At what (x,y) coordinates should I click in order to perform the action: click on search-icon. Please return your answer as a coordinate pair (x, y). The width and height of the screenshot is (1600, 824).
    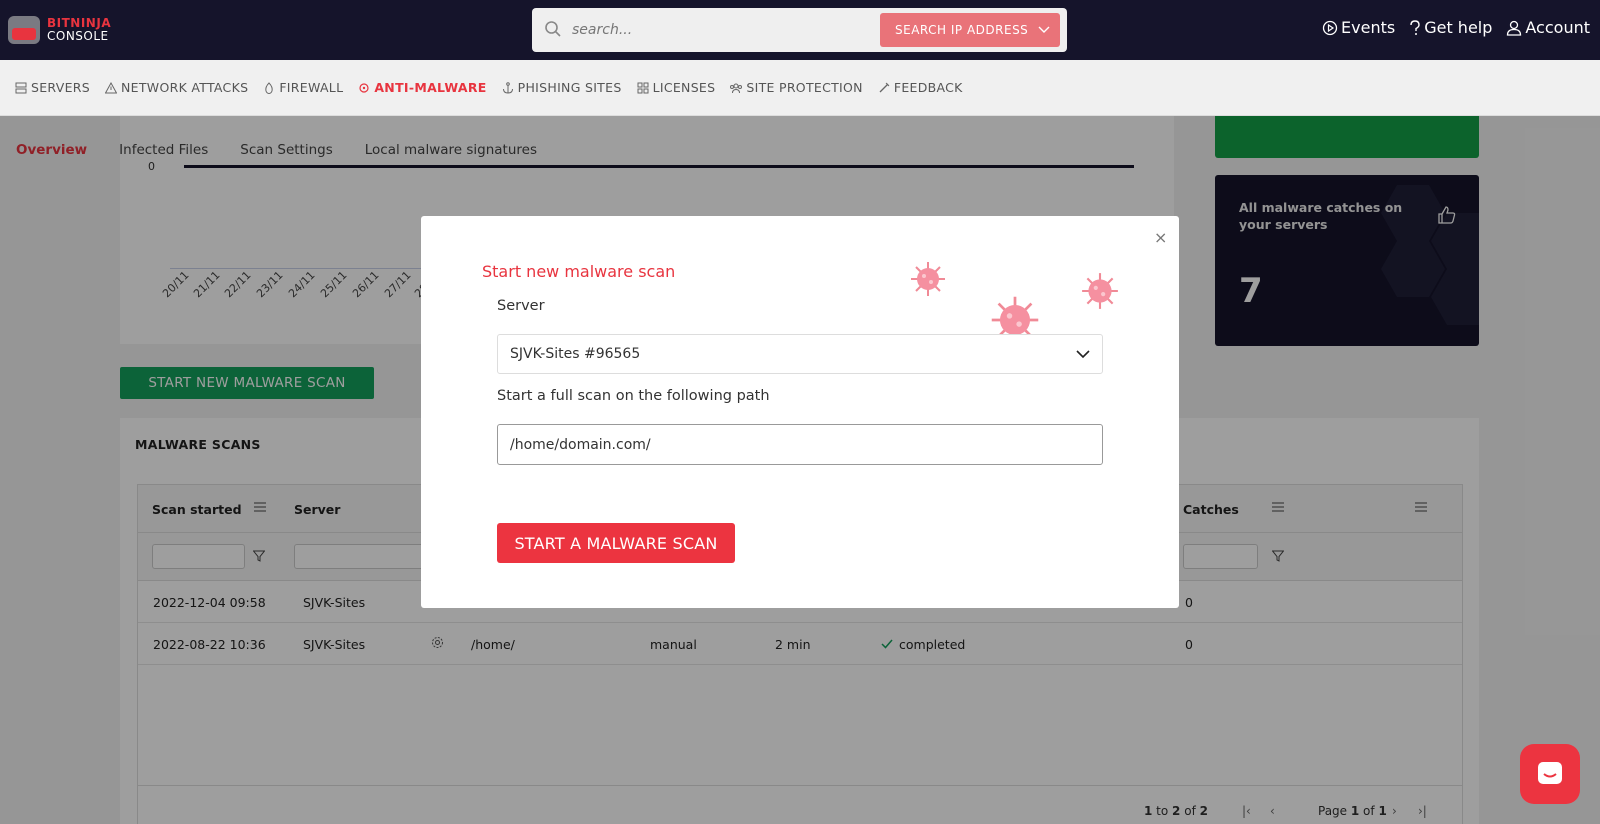
    Looking at the image, I should click on (553, 29).